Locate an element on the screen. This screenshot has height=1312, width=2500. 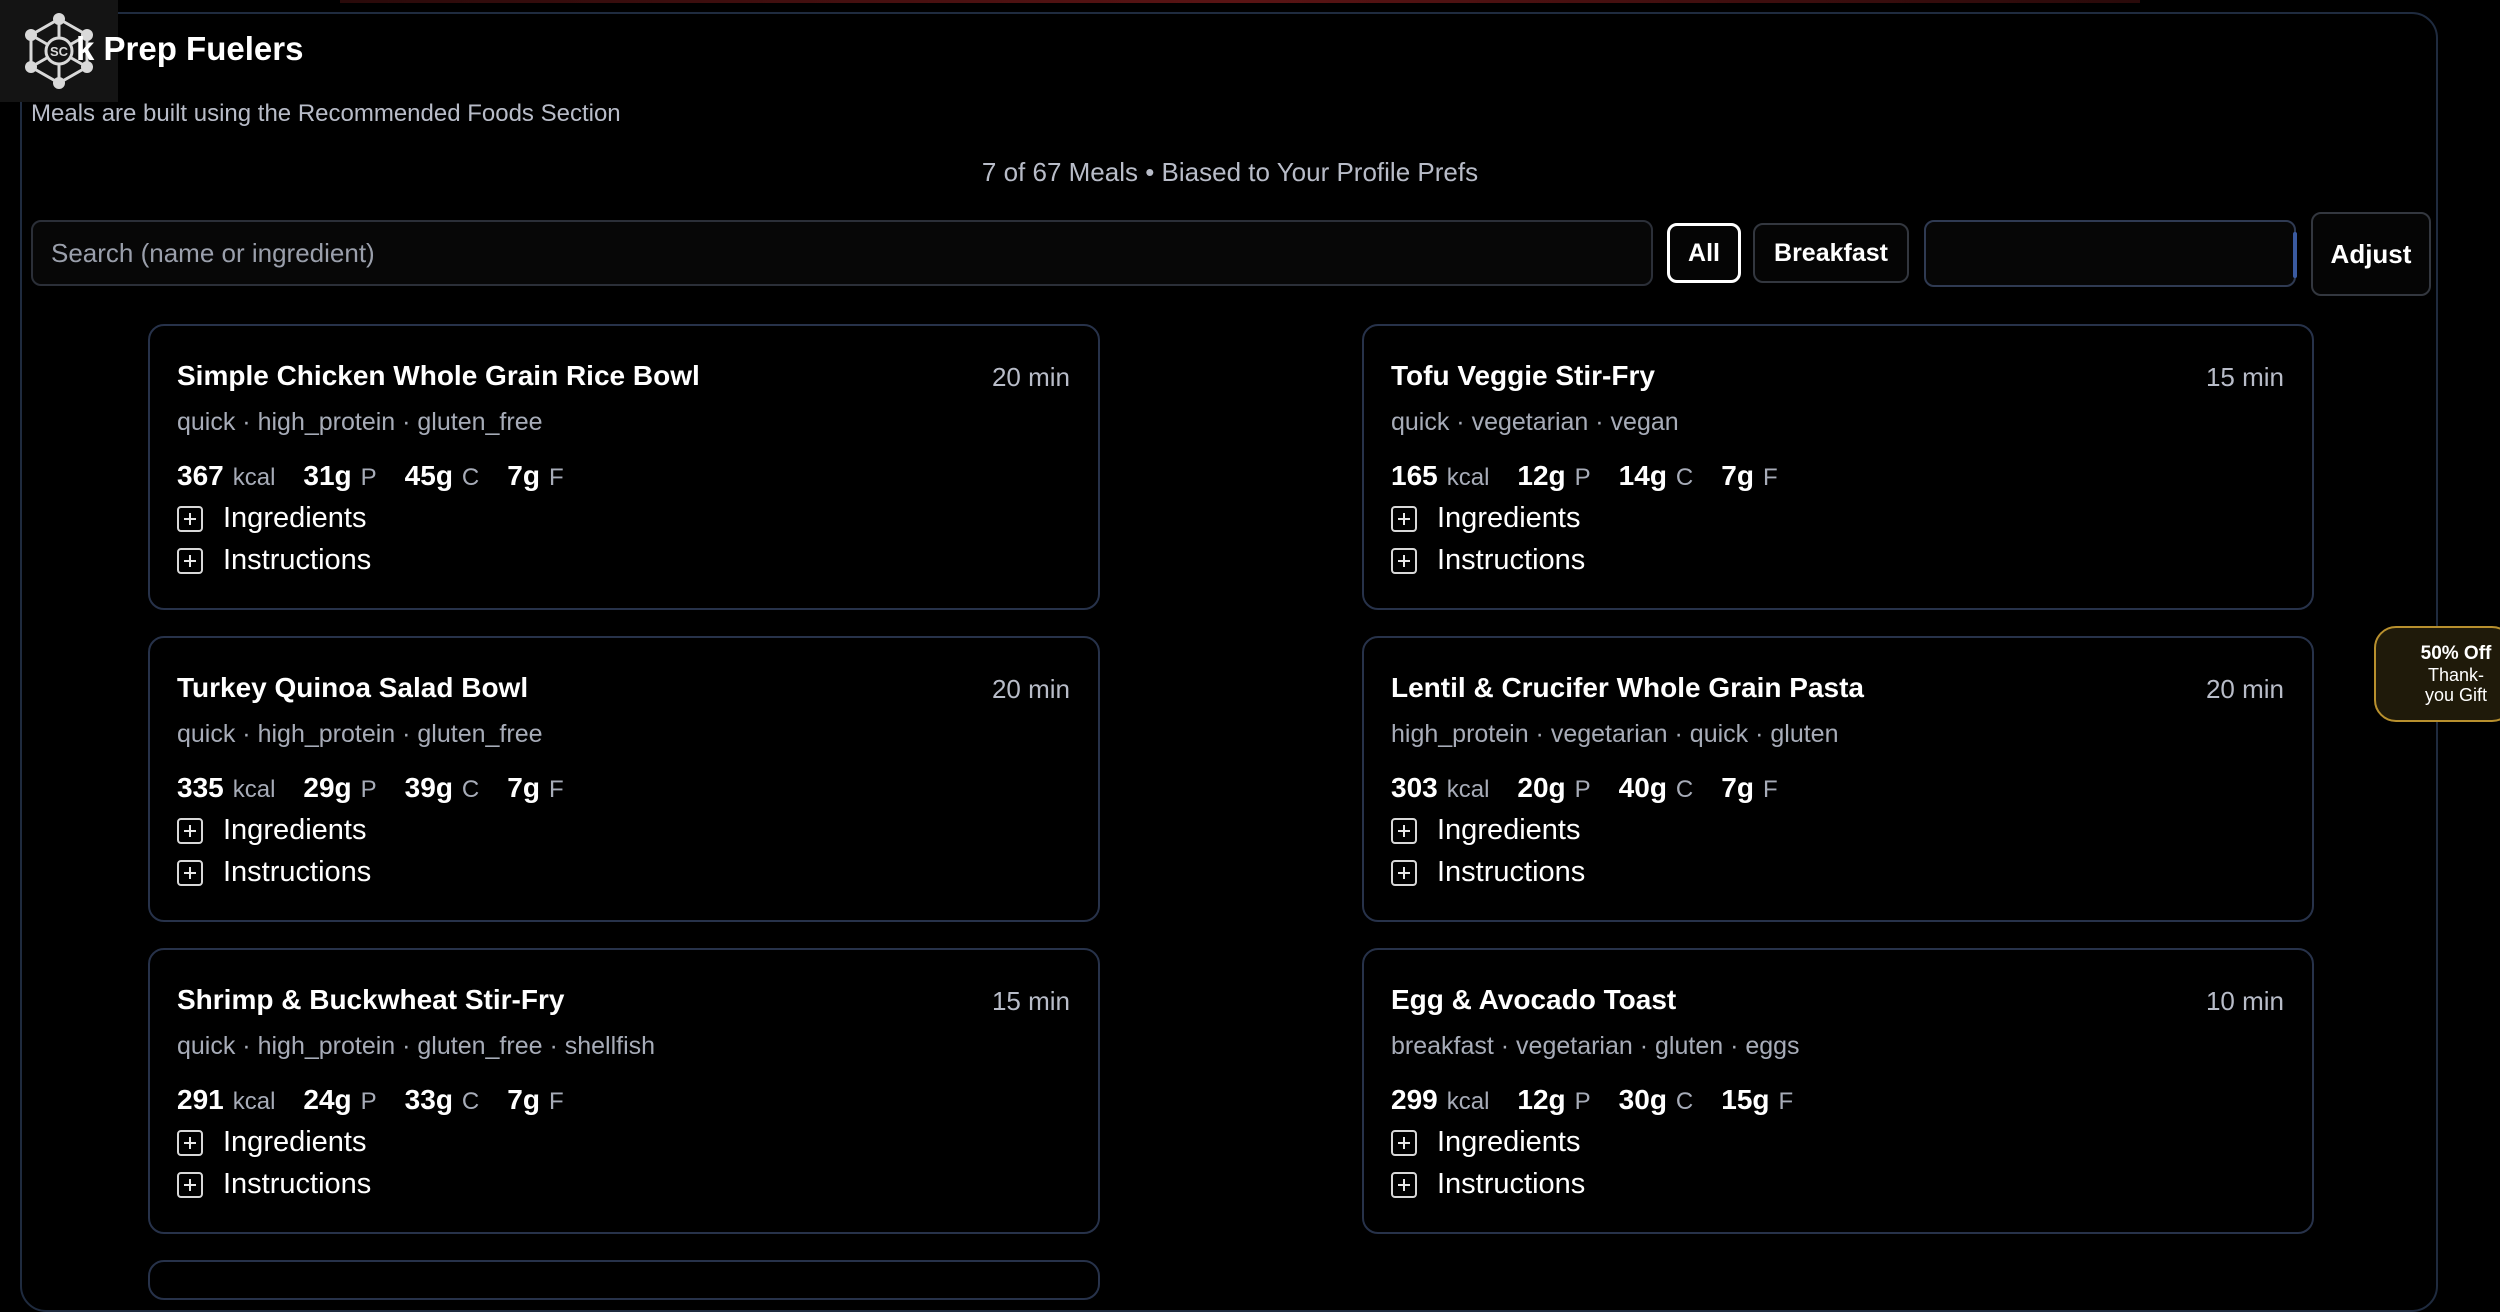
protein-value: 24g is located at coordinates (327, 1099).